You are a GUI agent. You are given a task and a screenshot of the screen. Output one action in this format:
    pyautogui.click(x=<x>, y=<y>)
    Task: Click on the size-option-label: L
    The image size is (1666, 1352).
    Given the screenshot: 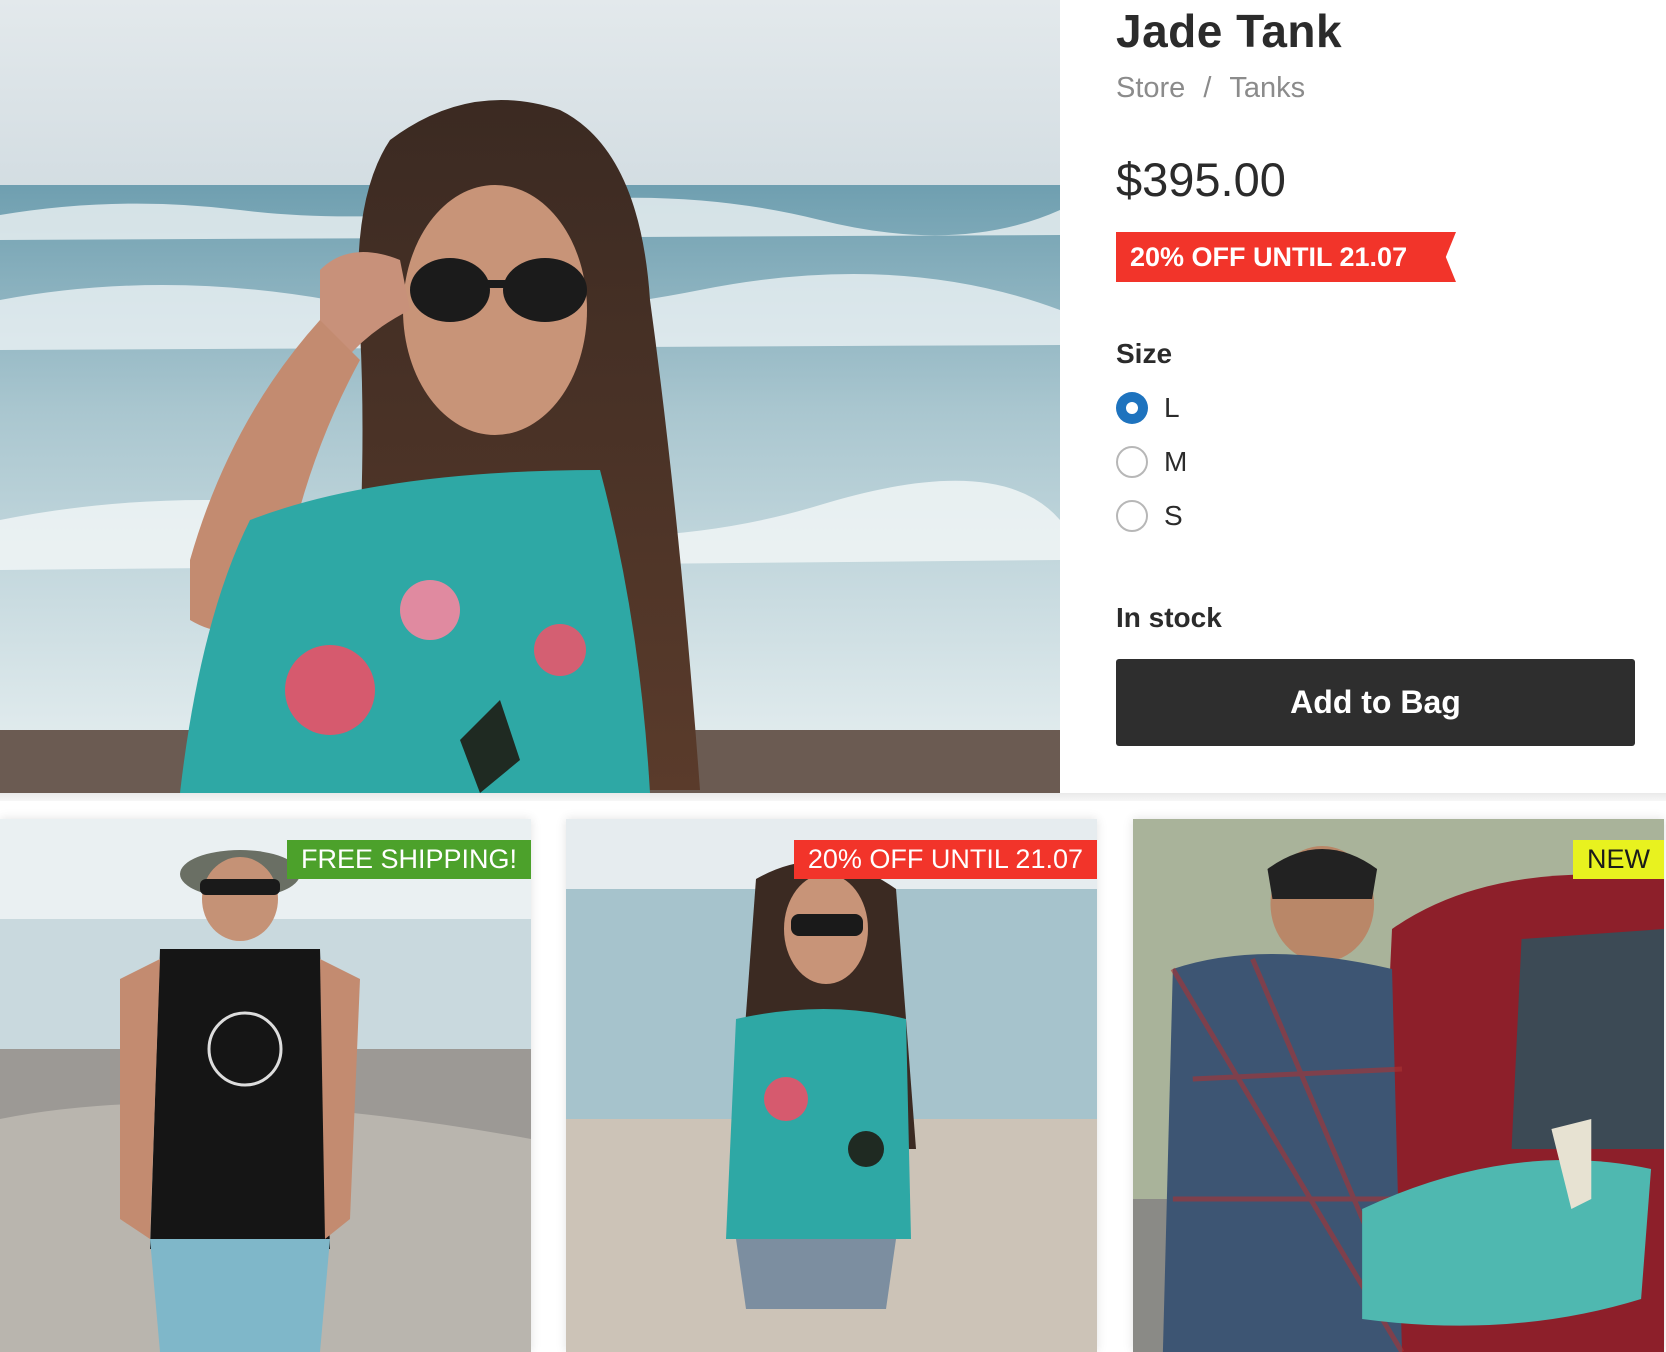 What is the action you would take?
    pyautogui.click(x=1172, y=407)
    